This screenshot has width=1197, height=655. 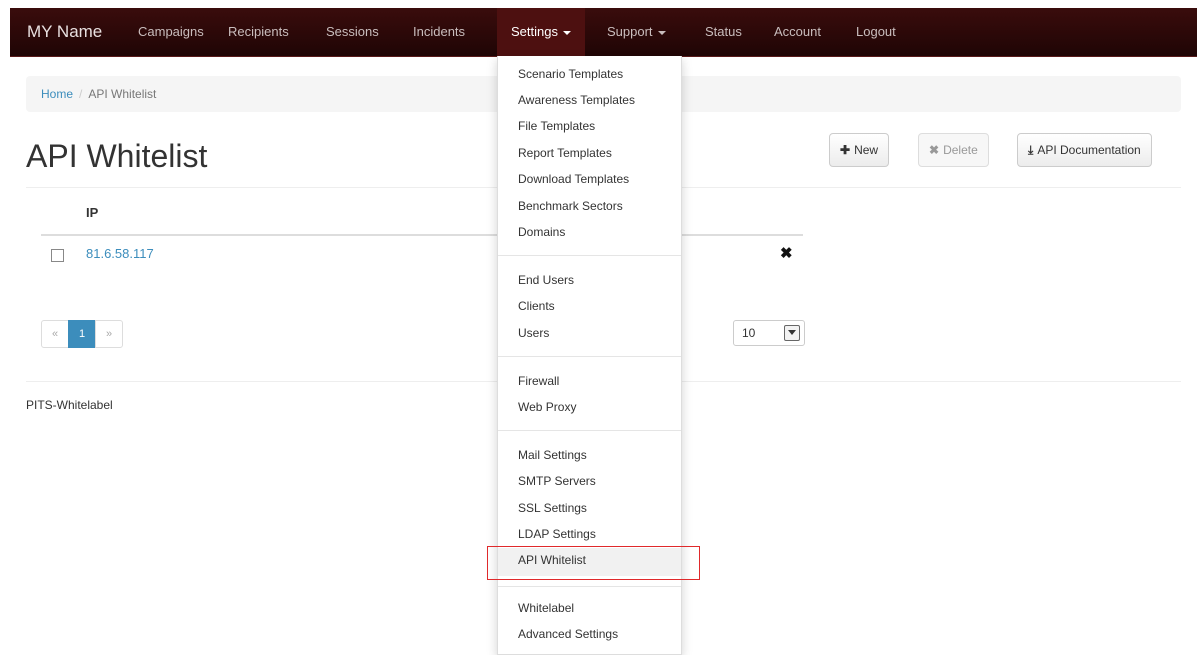 I want to click on menu-item-end-users: End Users, so click(x=546, y=280).